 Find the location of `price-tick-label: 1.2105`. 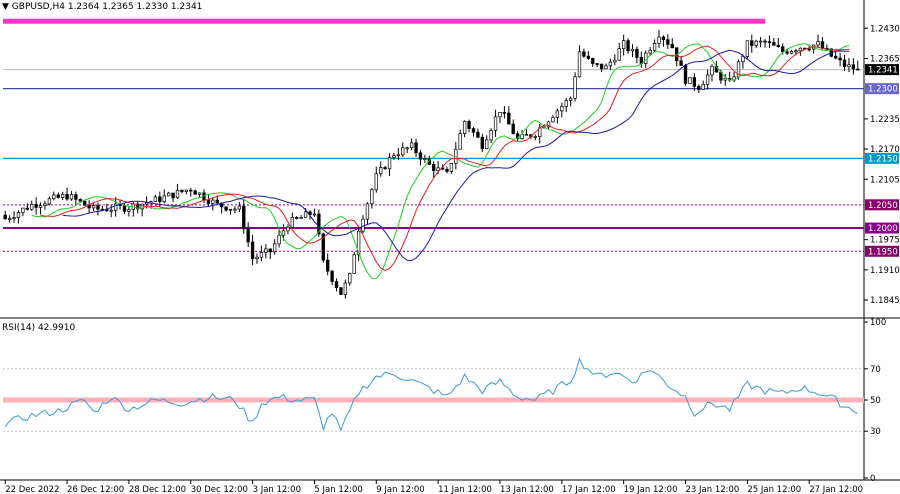

price-tick-label: 1.2105 is located at coordinates (885, 180).